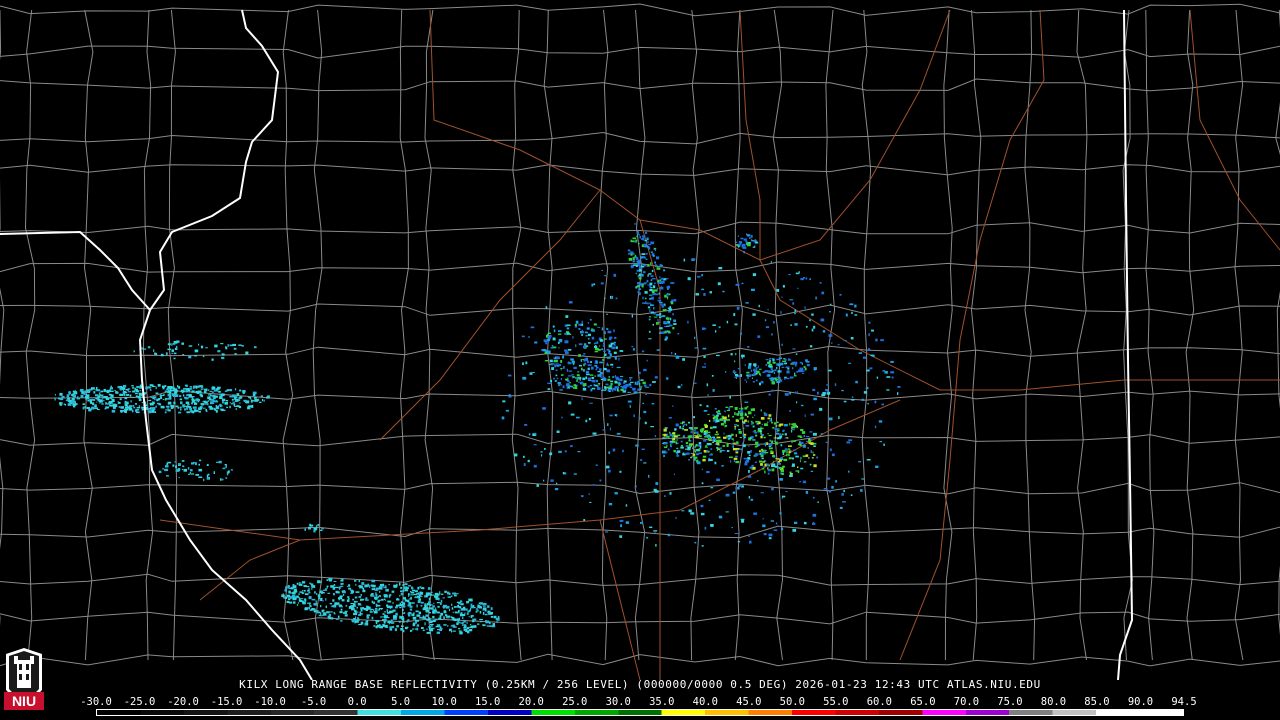  Describe the element at coordinates (270, 702) in the screenshot. I see `colorbar-tick-label: -10.0` at that location.